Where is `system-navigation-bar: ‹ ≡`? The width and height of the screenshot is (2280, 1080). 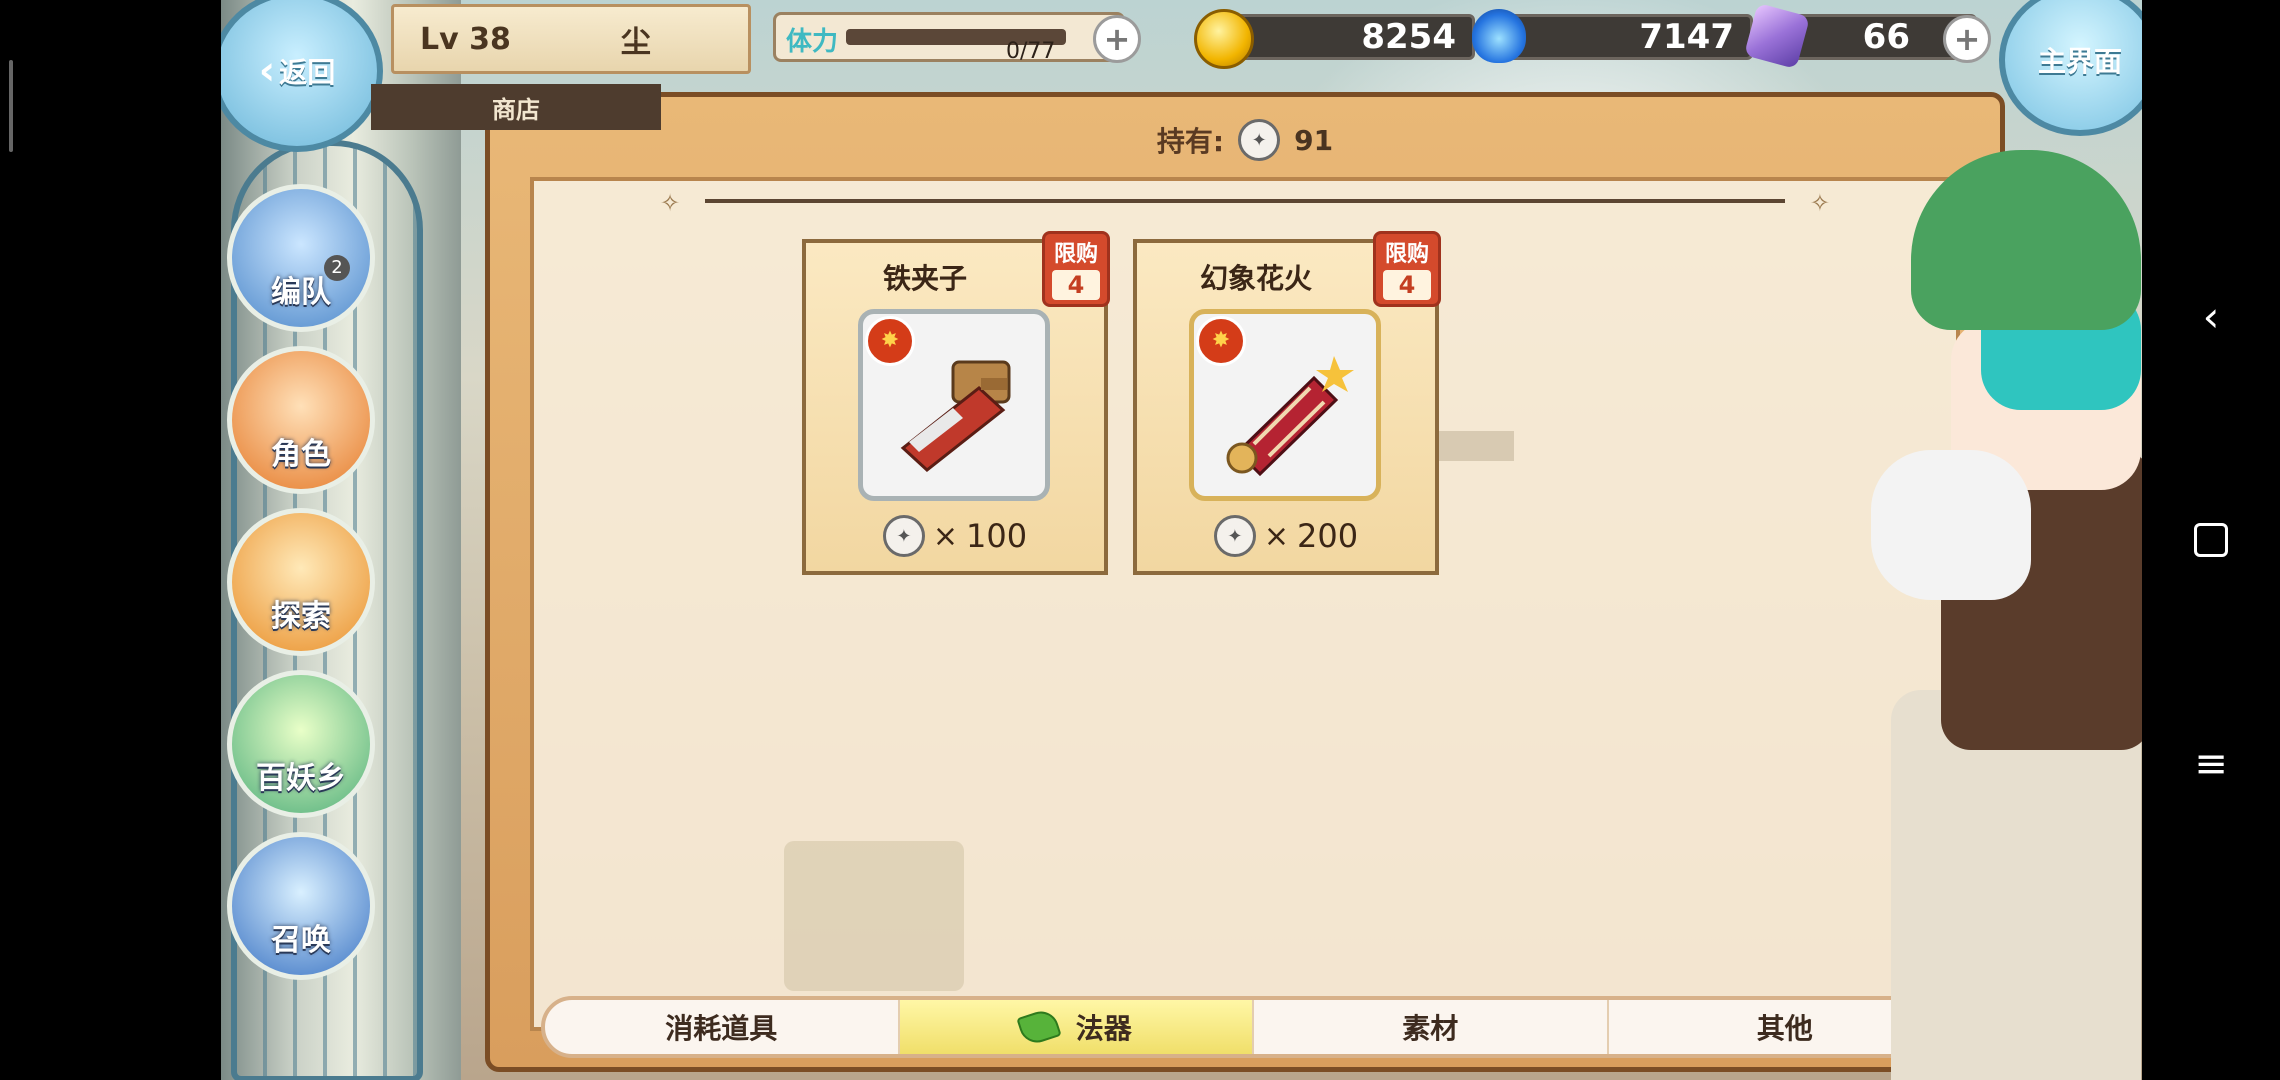
system-navigation-bar: ‹ ≡ is located at coordinates (2211, 540).